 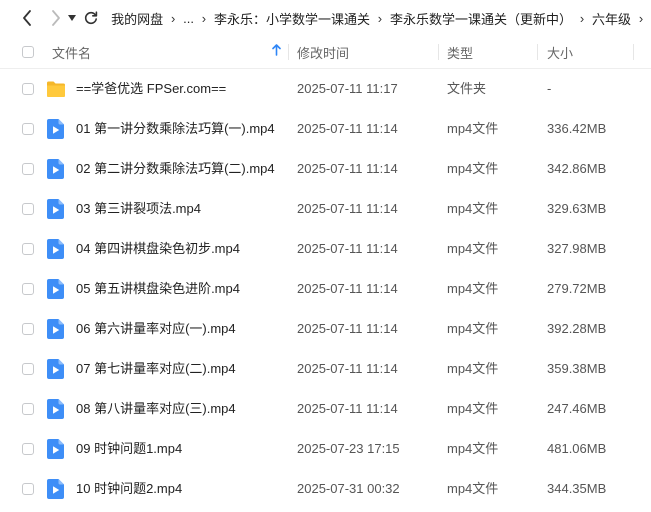 I want to click on file-row: ==学爸优选 FPSer.com== 2025-07-11 11:17 文件夹 -, so click(x=325, y=89).